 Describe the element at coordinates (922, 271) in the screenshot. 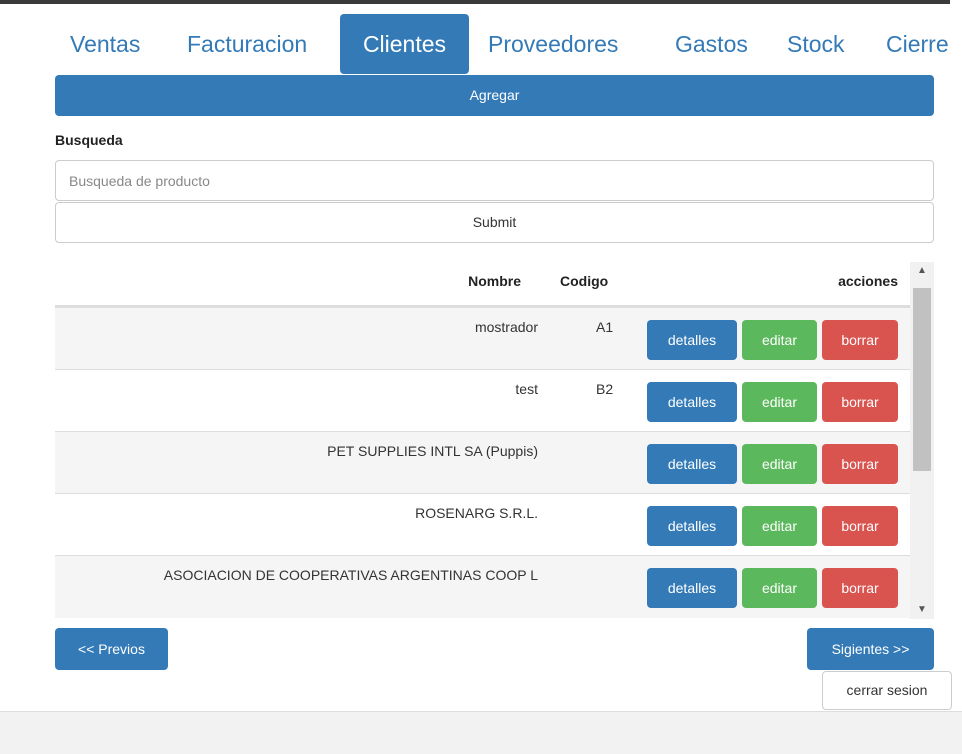

I see `scroll-up-arrow-icon: ▲` at that location.